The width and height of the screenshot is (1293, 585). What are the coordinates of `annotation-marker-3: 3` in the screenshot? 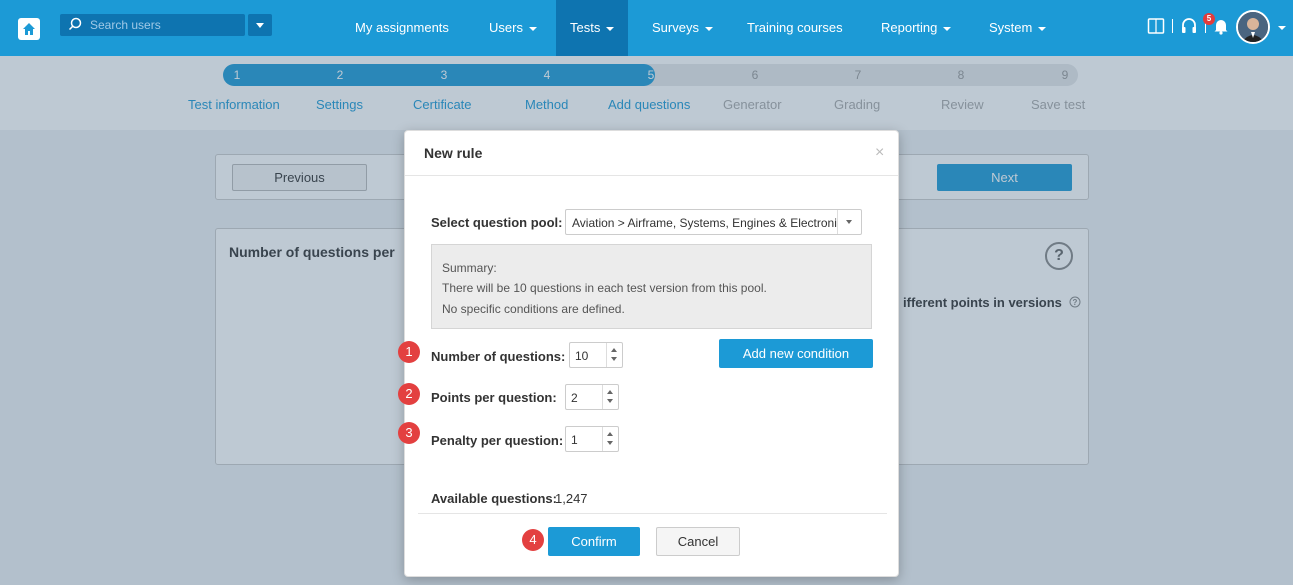 It's located at (409, 433).